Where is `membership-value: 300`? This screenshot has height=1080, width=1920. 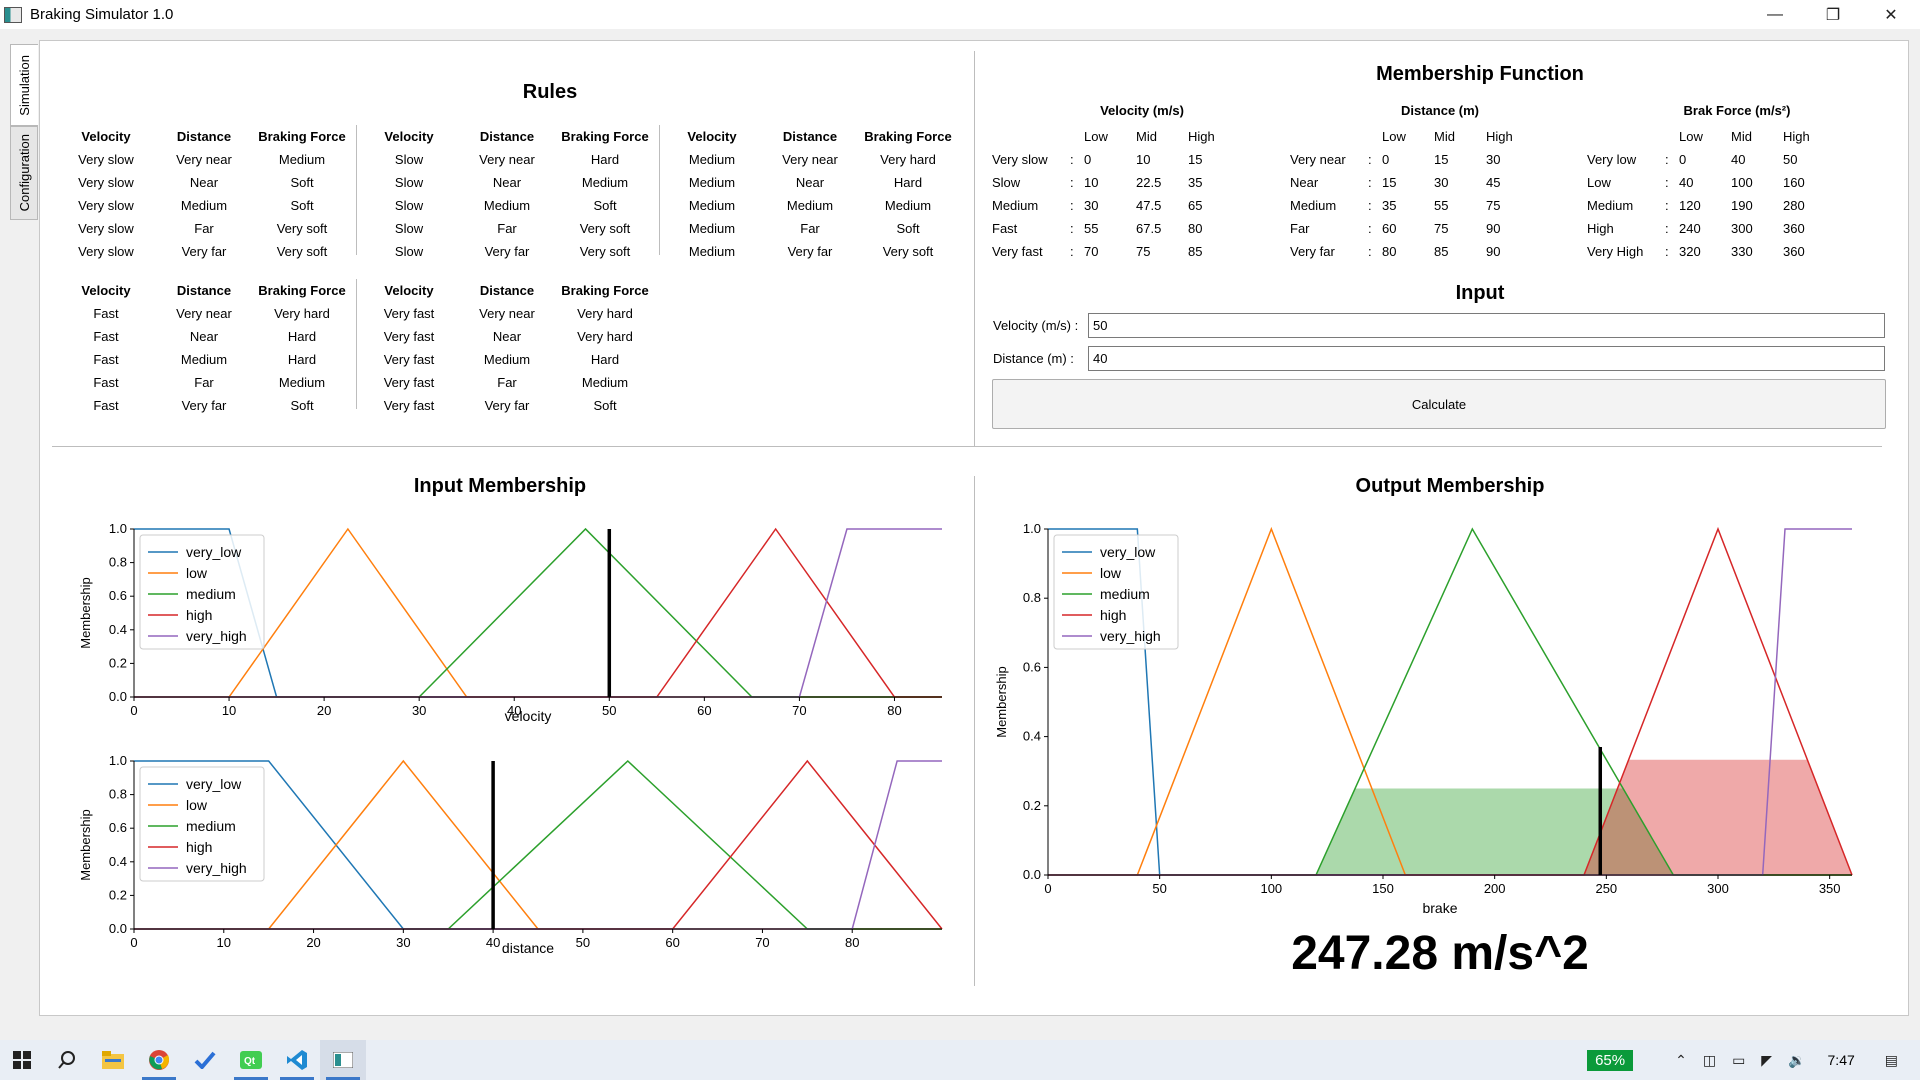
membership-value: 300 is located at coordinates (1742, 228).